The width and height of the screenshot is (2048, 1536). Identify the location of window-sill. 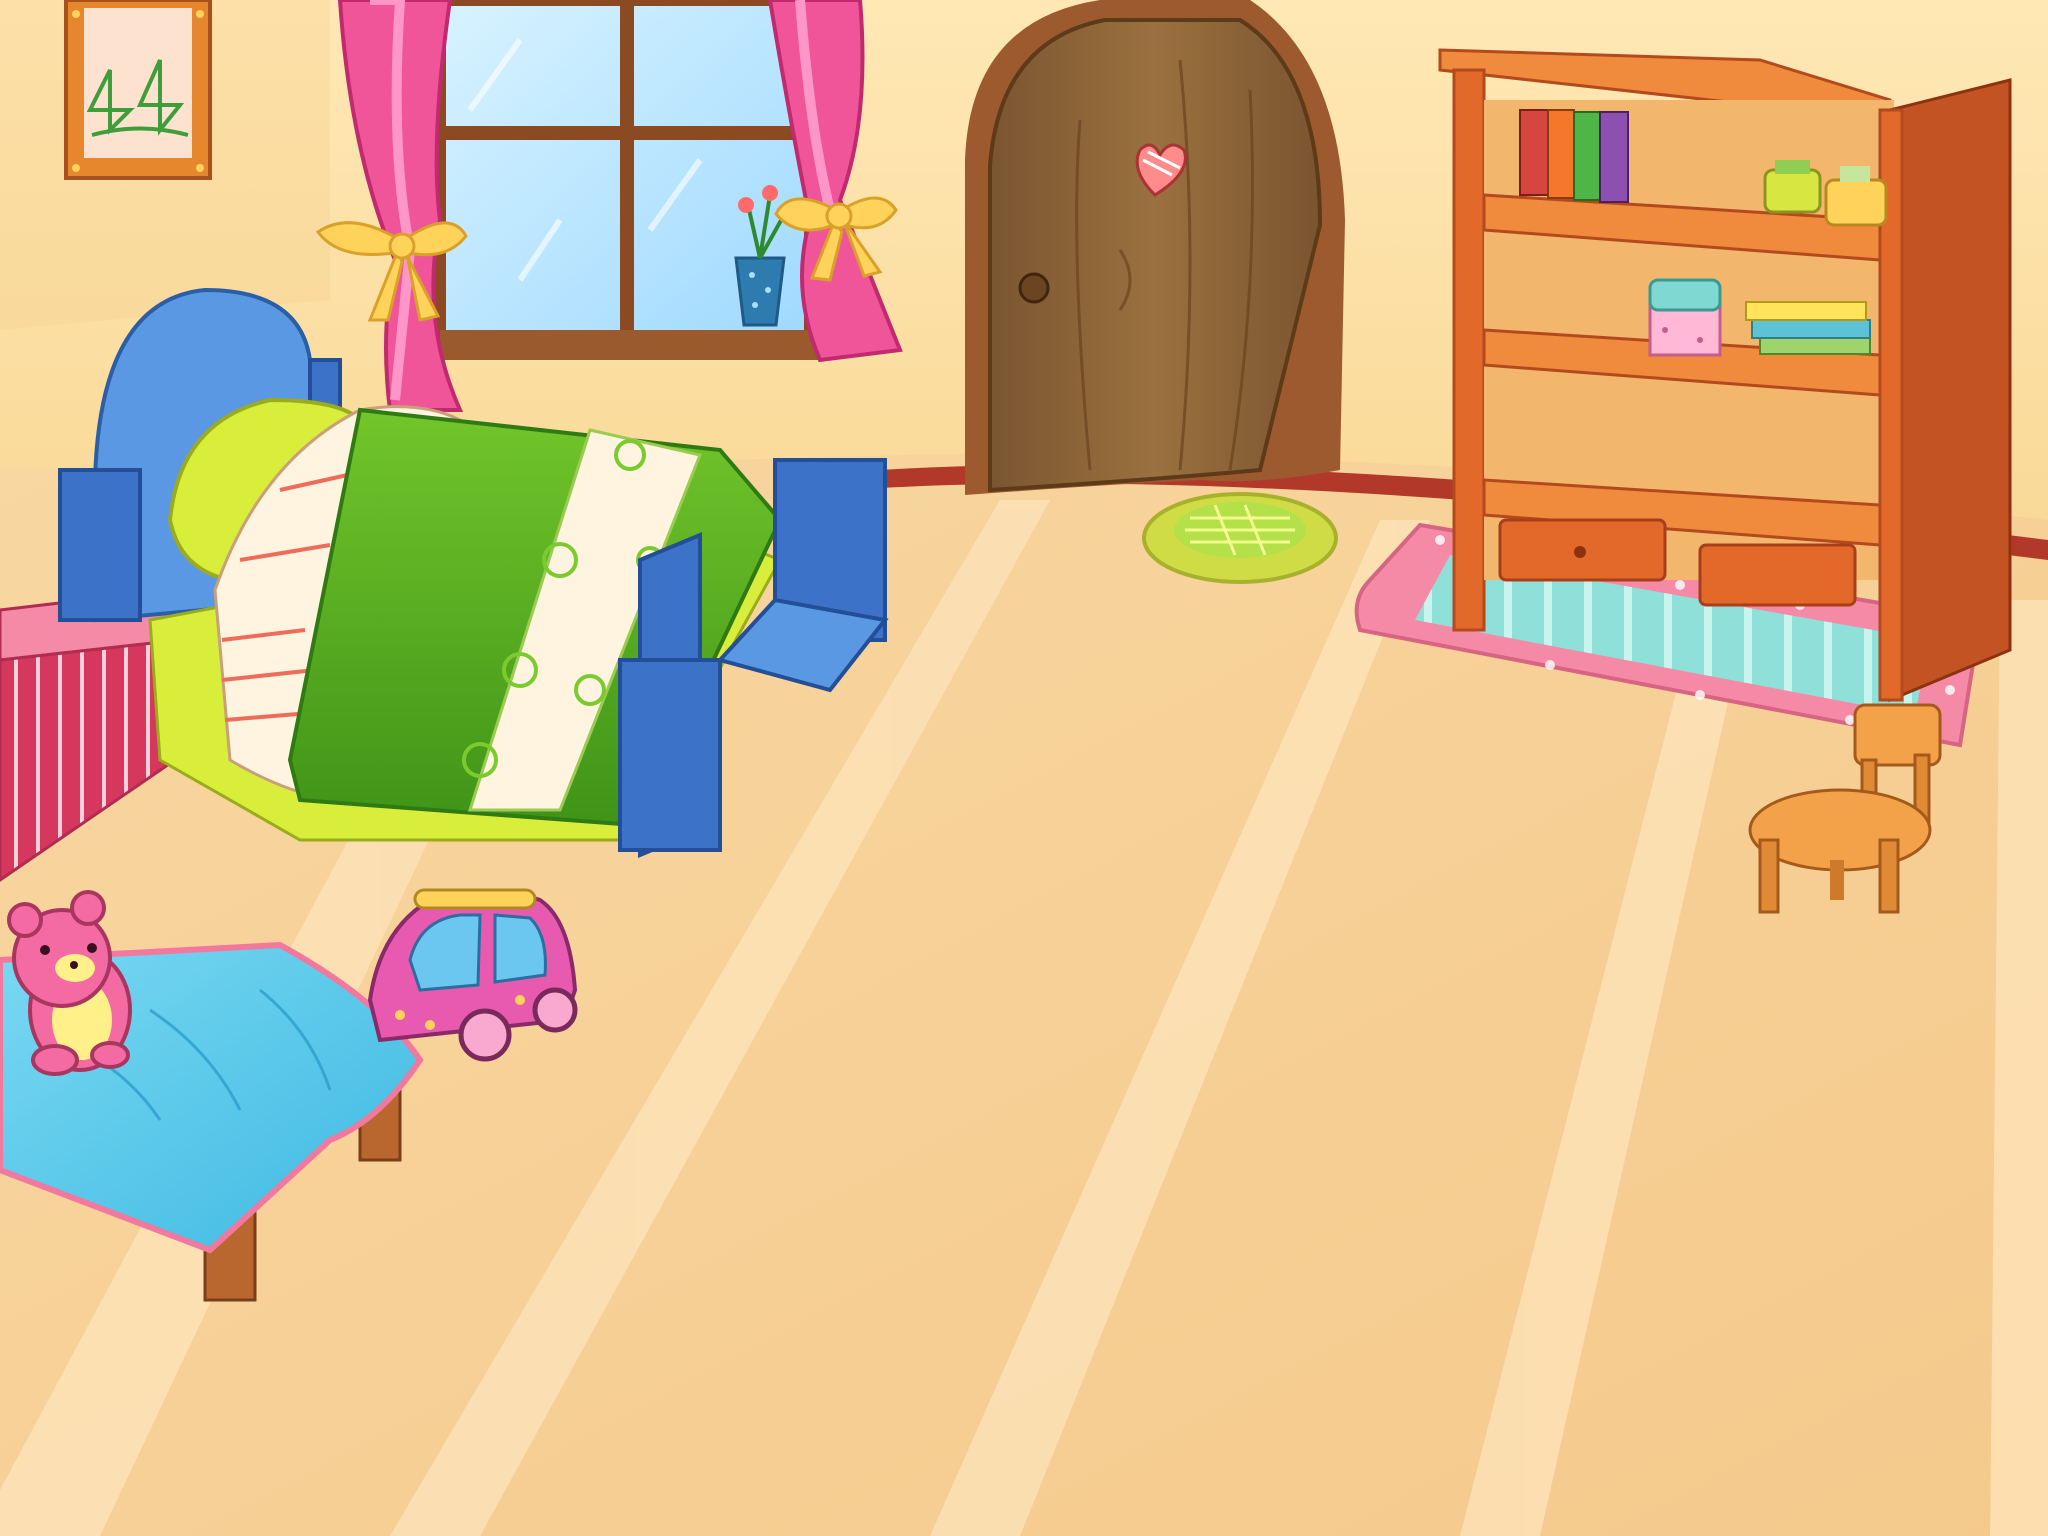
(629, 345).